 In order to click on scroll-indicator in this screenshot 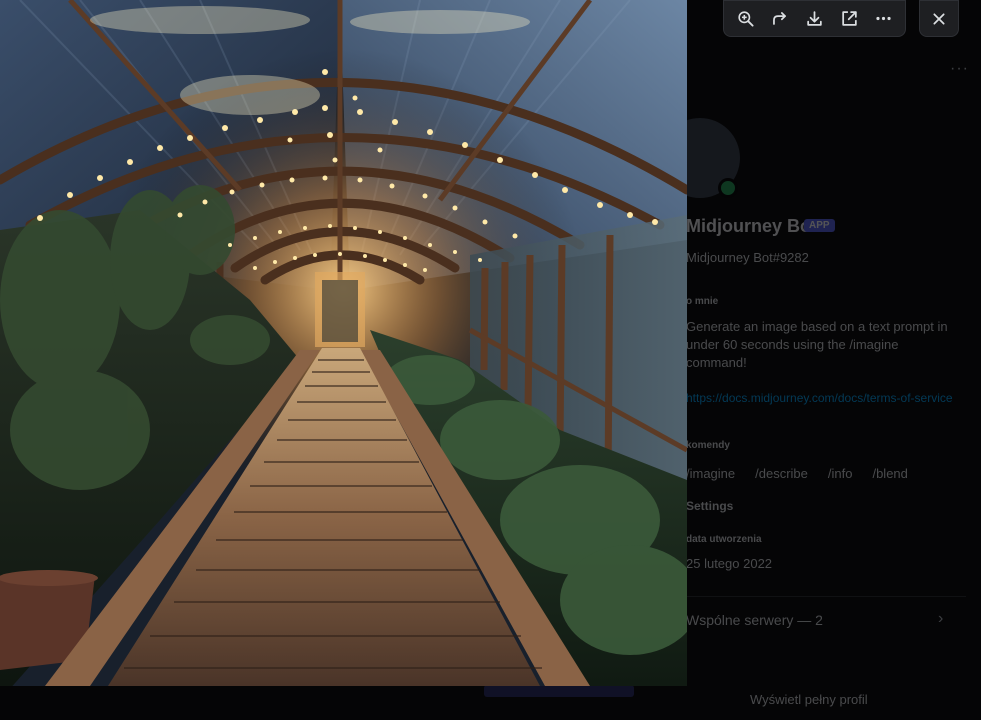, I will do `click(559, 691)`.